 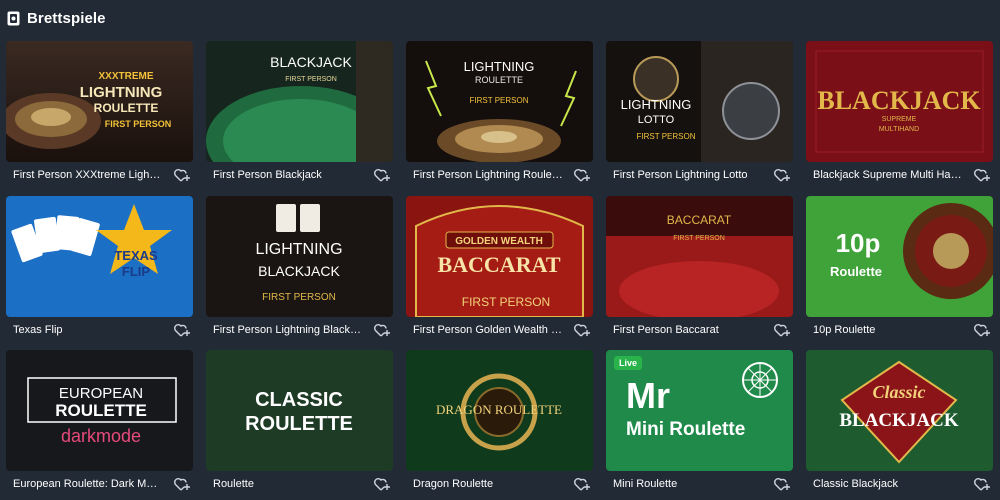 I want to click on game-title: Roulette, so click(x=288, y=484).